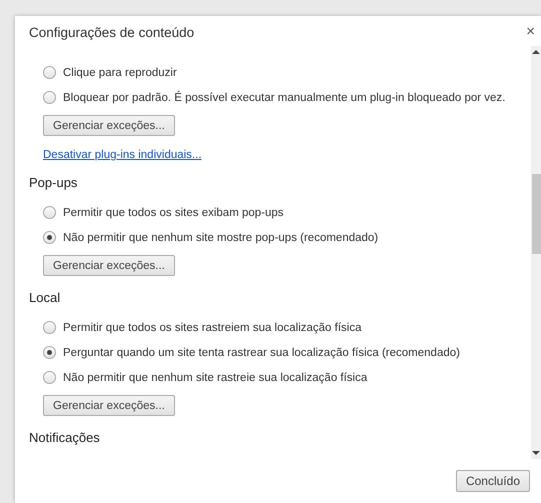 Image resolution: width=541 pixels, height=503 pixels. What do you see at coordinates (53, 182) in the screenshot?
I see `section-heading: Pop-ups` at bounding box center [53, 182].